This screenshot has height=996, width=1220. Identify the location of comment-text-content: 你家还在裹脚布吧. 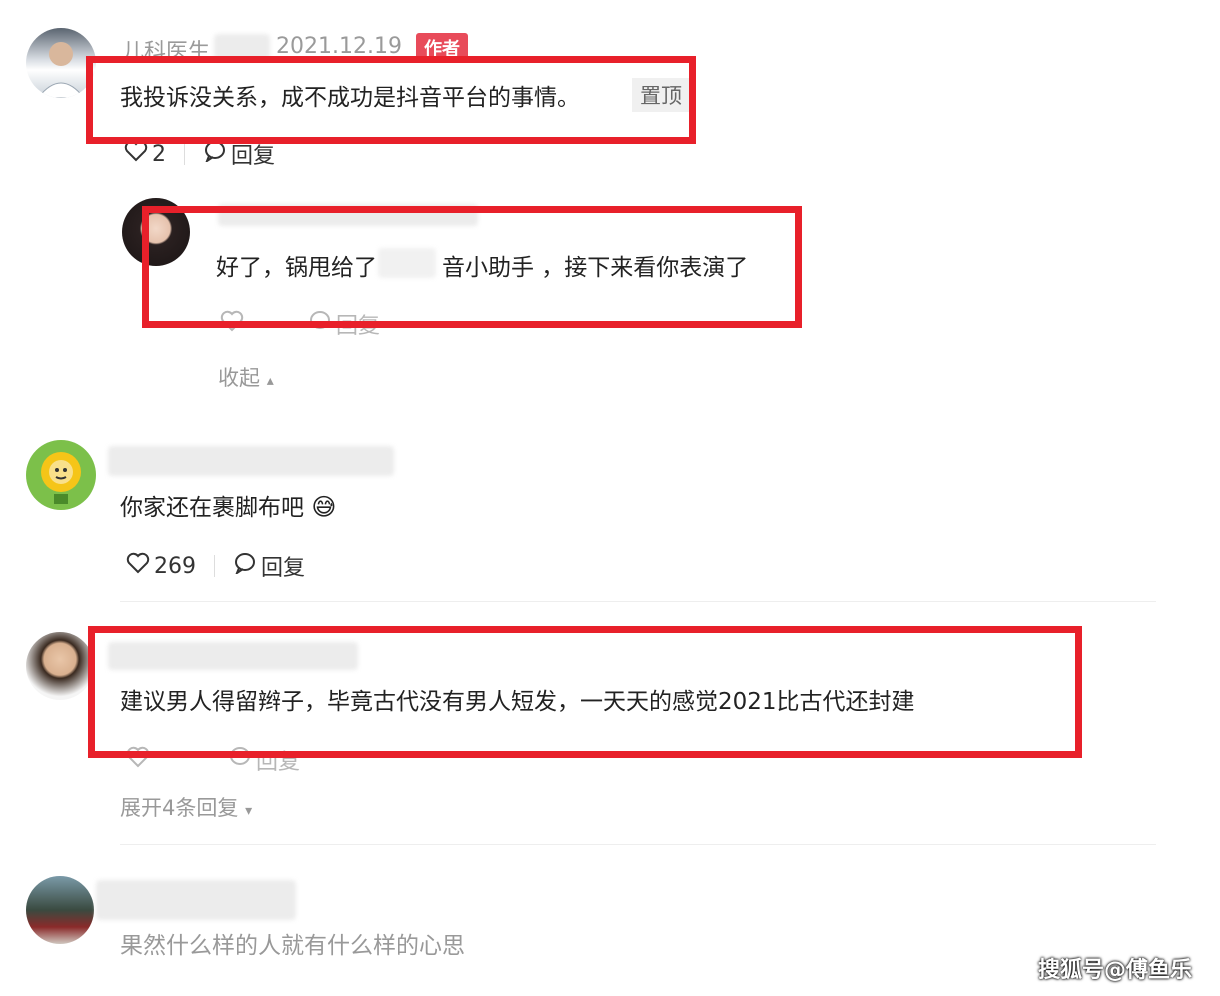
(212, 508).